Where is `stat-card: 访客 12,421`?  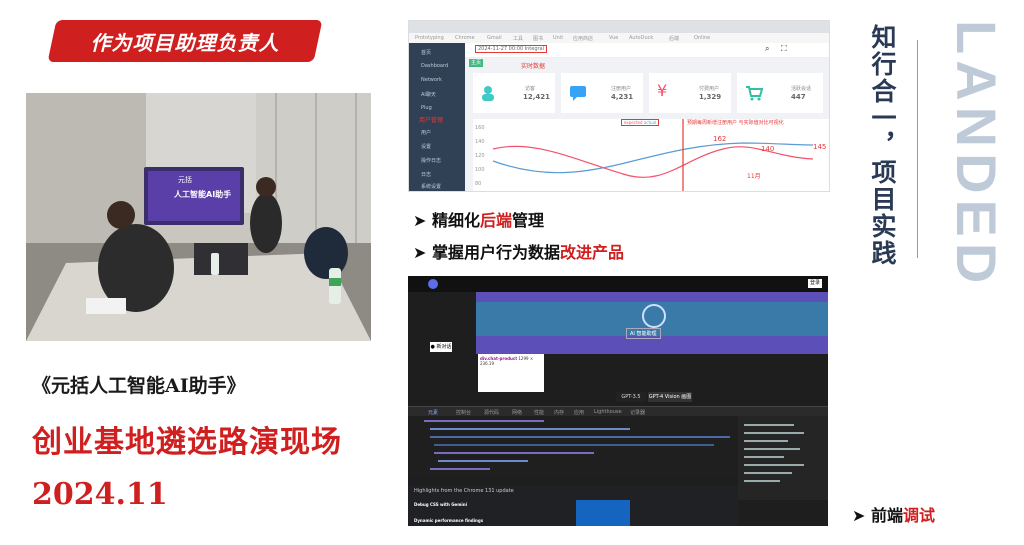
stat-card: 访客 12,421 is located at coordinates (514, 93).